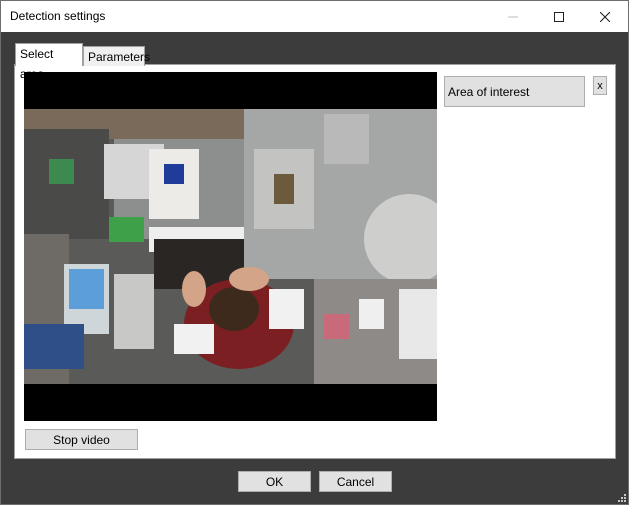  Describe the element at coordinates (58, 16) in the screenshot. I see `window-title: Detection settings` at that location.